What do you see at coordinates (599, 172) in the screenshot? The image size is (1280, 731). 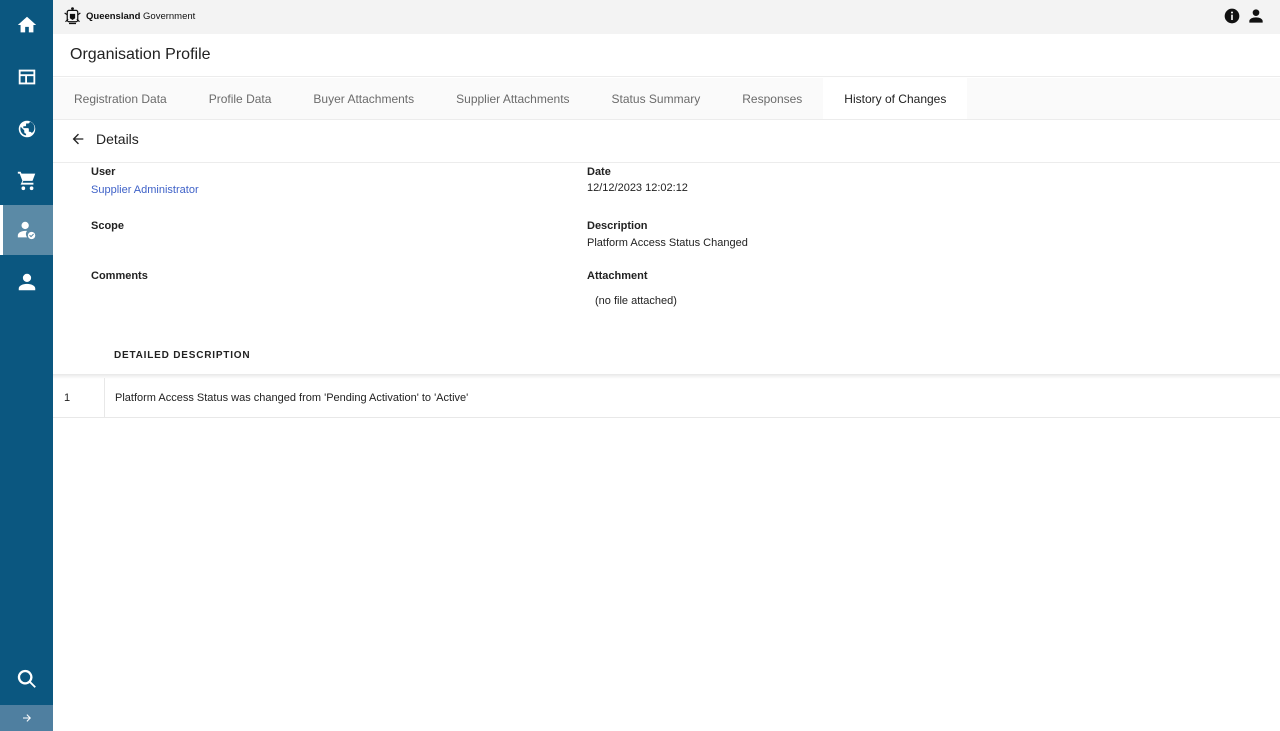 I see `date-label: Date` at bounding box center [599, 172].